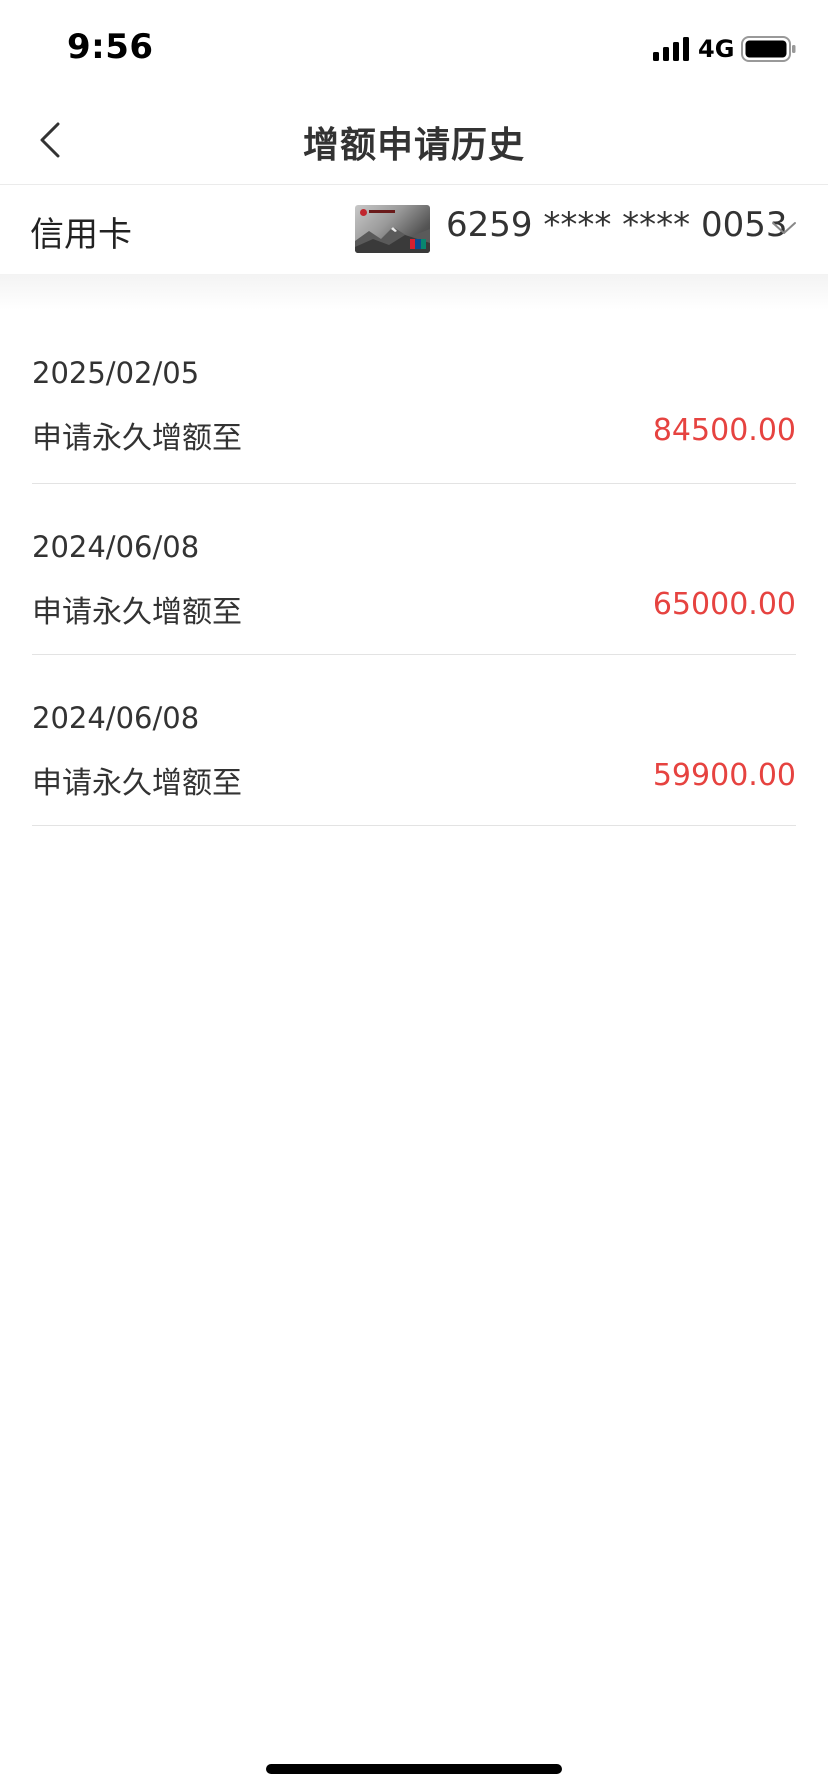  Describe the element at coordinates (382, 211) in the screenshot. I see `bank-name-mark` at that location.